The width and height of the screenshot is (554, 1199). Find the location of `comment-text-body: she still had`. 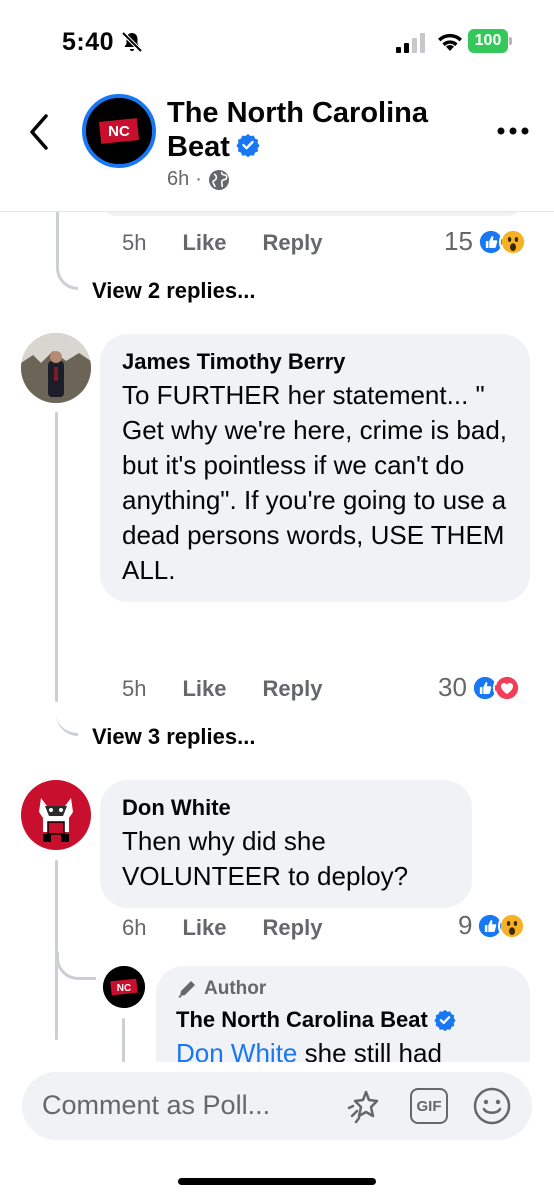

comment-text-body: she still had is located at coordinates (369, 1050).